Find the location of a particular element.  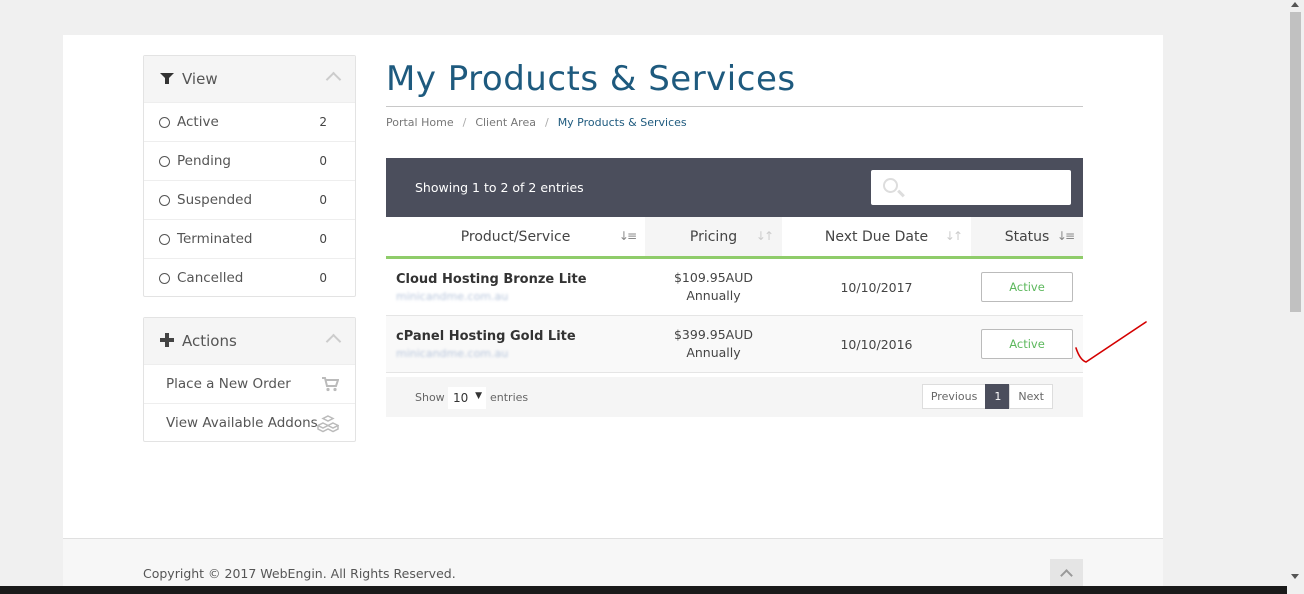

filter-suspended: Suspended 0 is located at coordinates (249, 199).